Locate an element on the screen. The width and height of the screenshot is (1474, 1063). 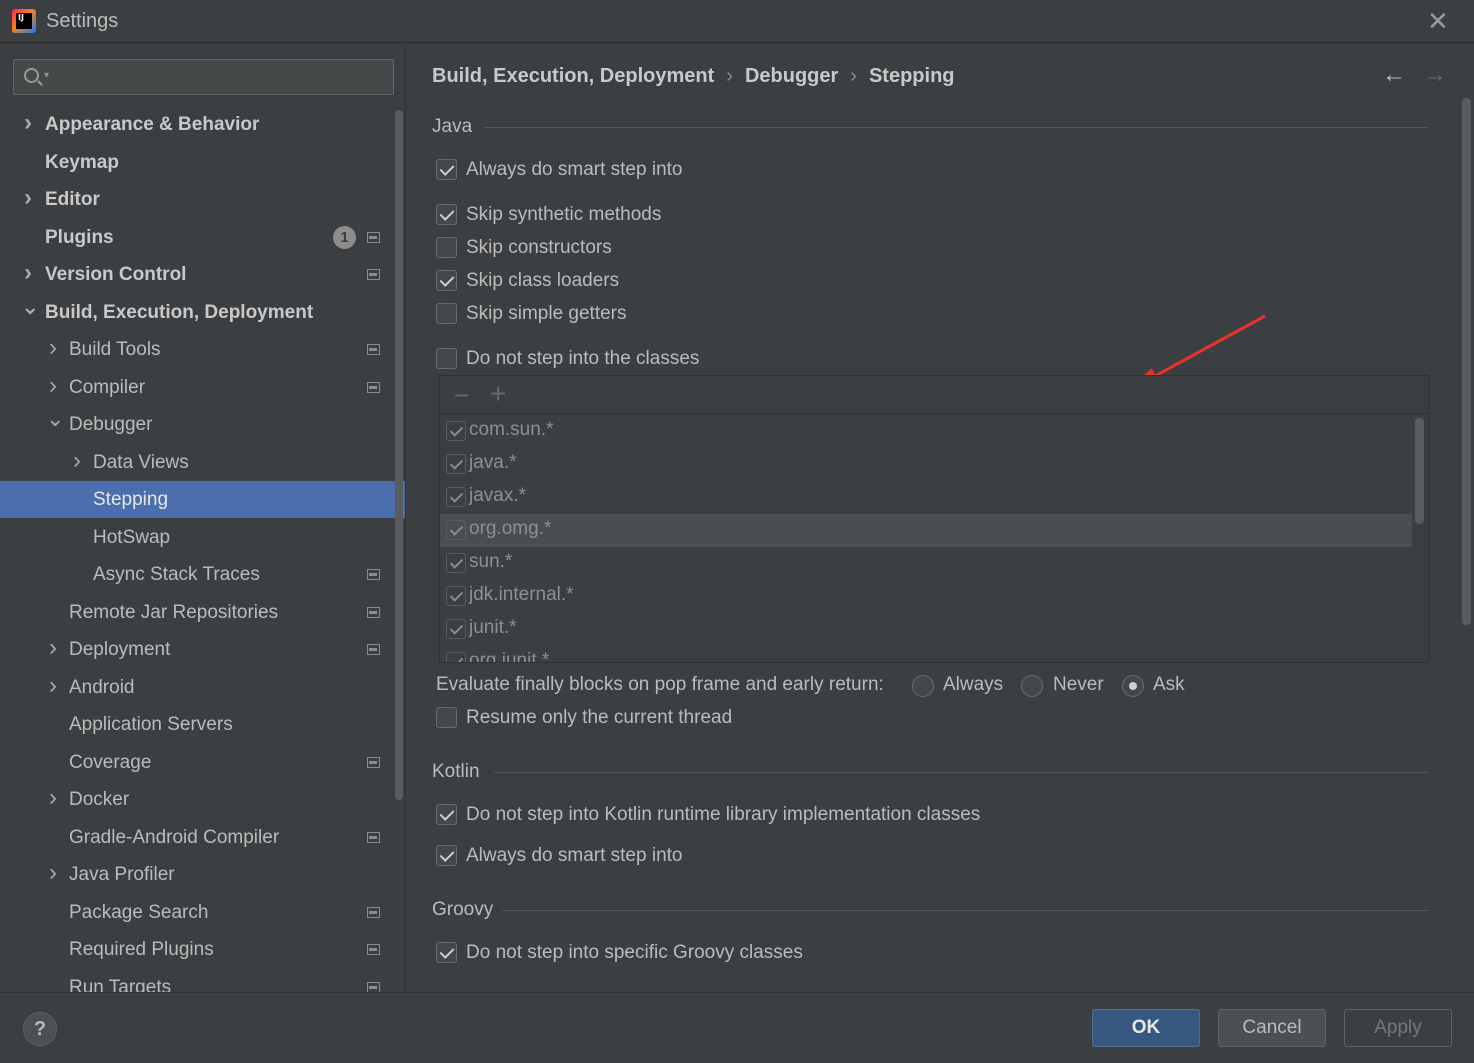
radio-always is located at coordinates (923, 686).